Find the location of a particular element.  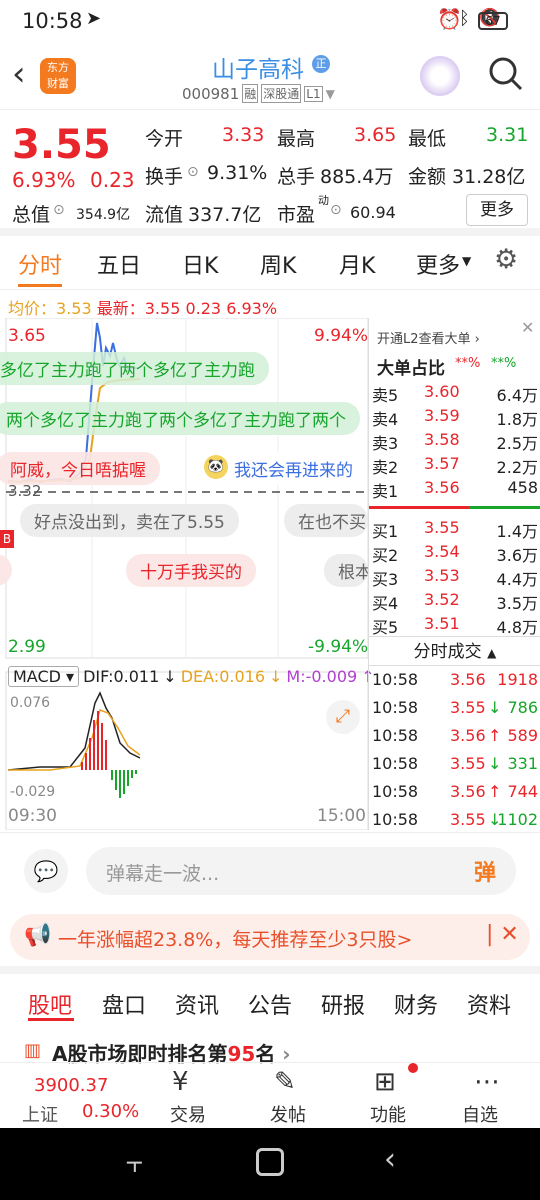

l2-link: 开通L2查看大单 › is located at coordinates (428, 337).